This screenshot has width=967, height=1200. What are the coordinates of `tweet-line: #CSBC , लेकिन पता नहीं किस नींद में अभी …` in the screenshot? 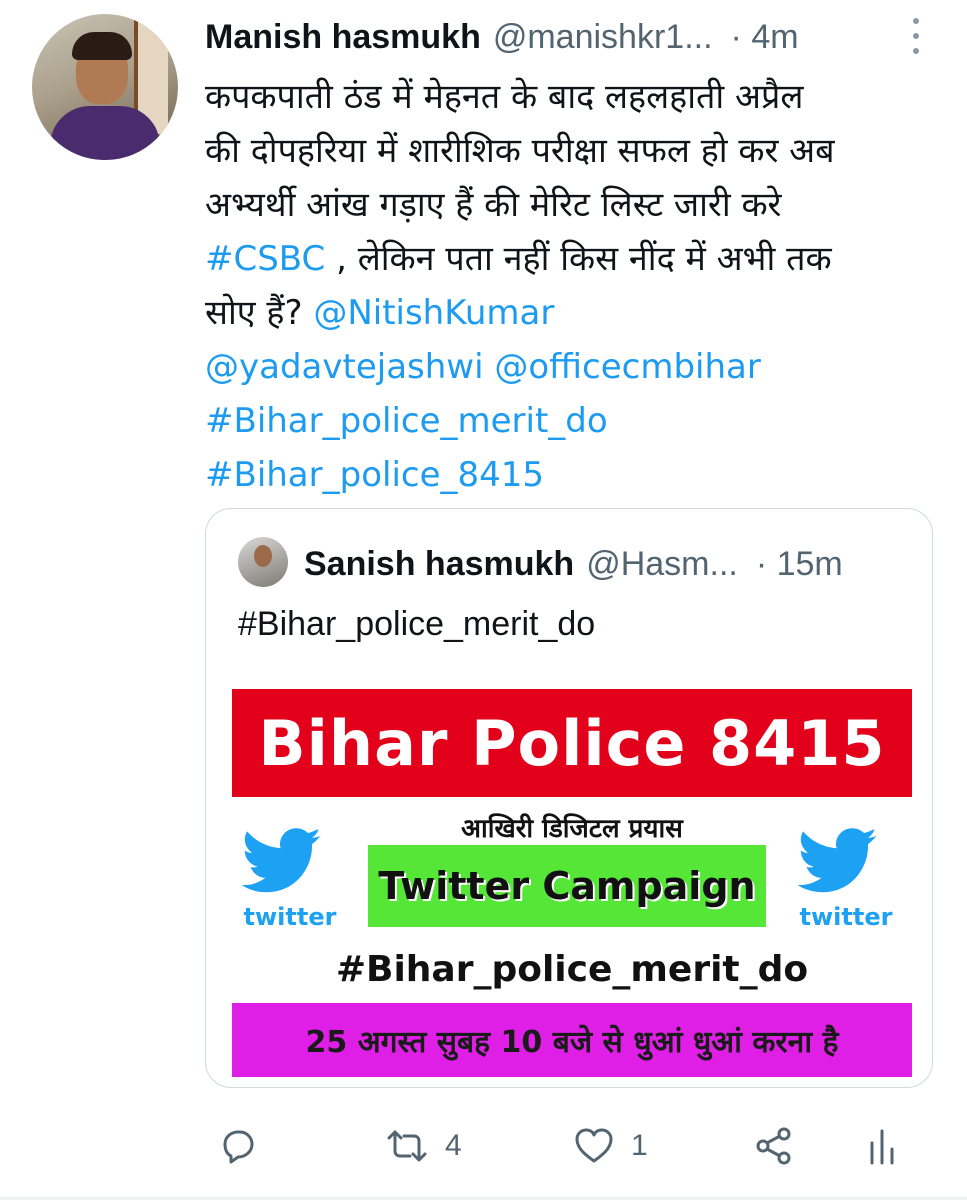 It's located at (572, 259).